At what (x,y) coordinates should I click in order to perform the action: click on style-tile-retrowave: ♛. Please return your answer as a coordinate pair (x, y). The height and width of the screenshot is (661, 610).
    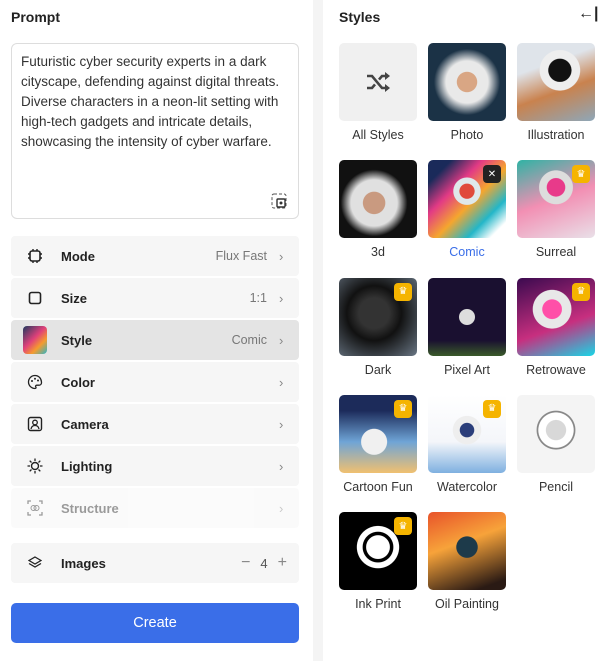
    Looking at the image, I should click on (556, 316).